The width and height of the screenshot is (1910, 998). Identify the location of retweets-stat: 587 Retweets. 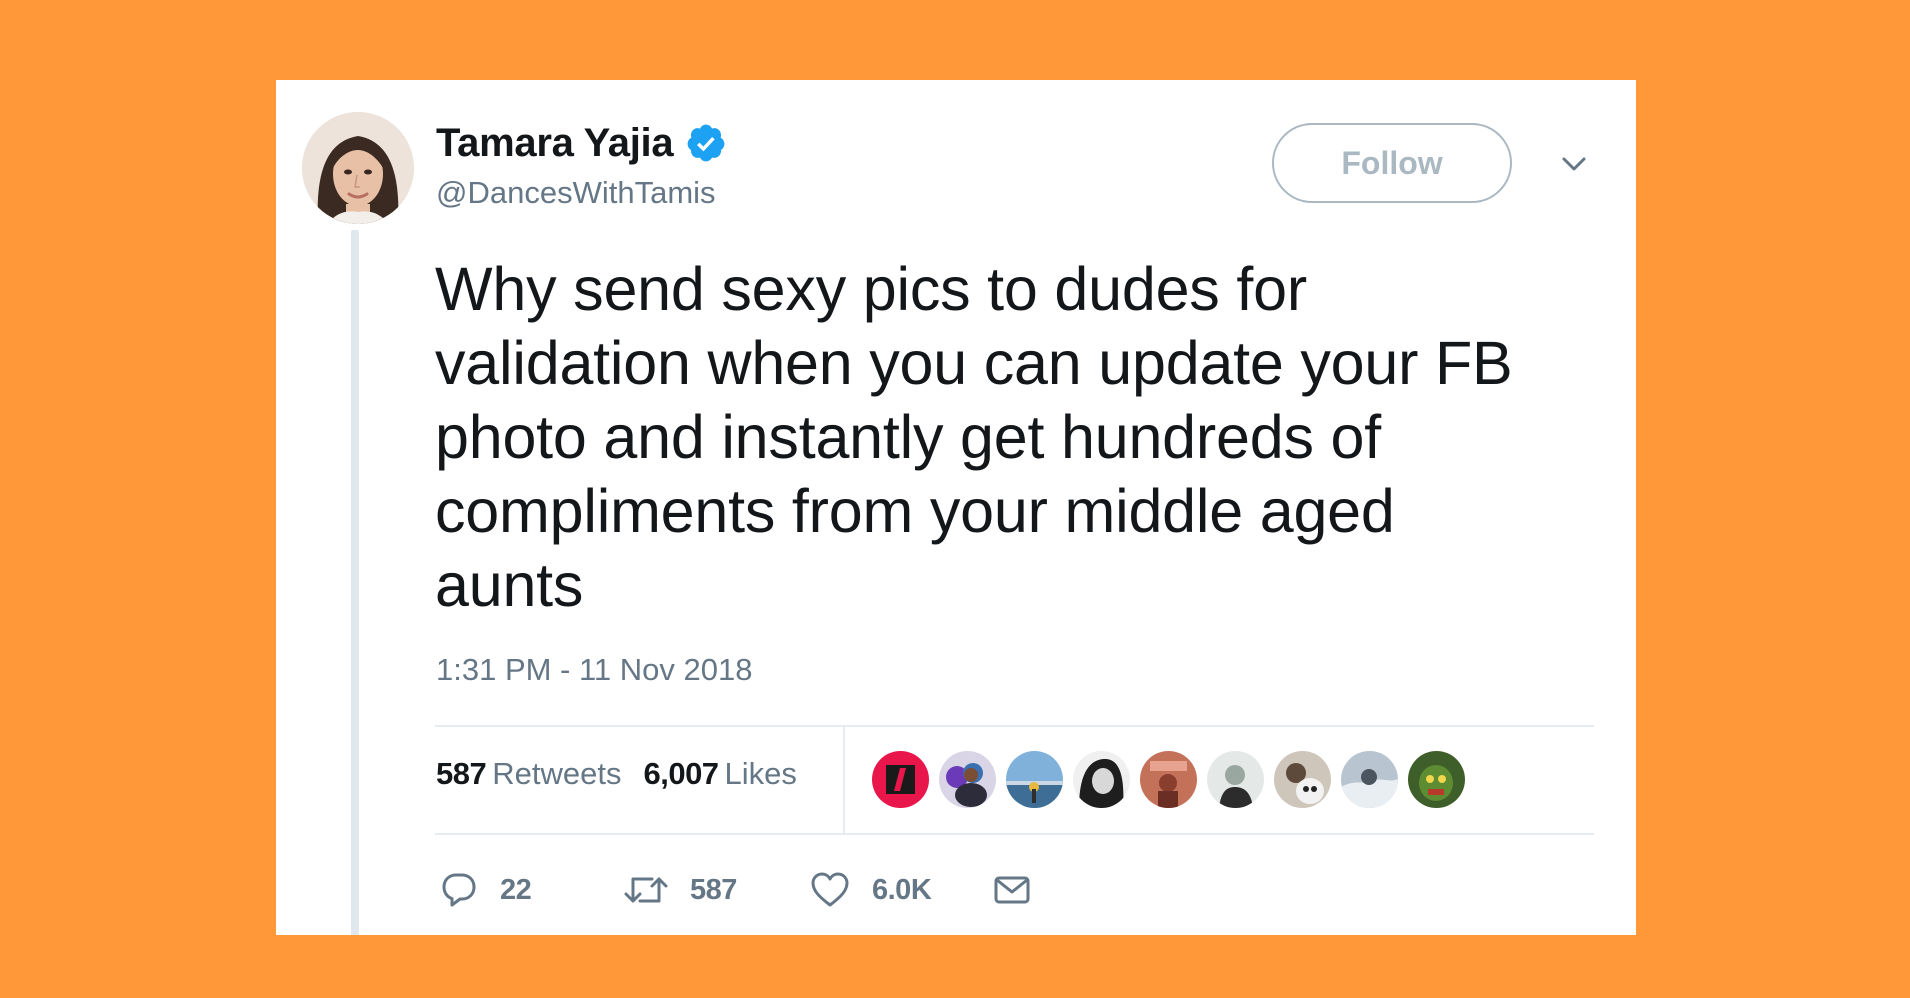
(528, 774).